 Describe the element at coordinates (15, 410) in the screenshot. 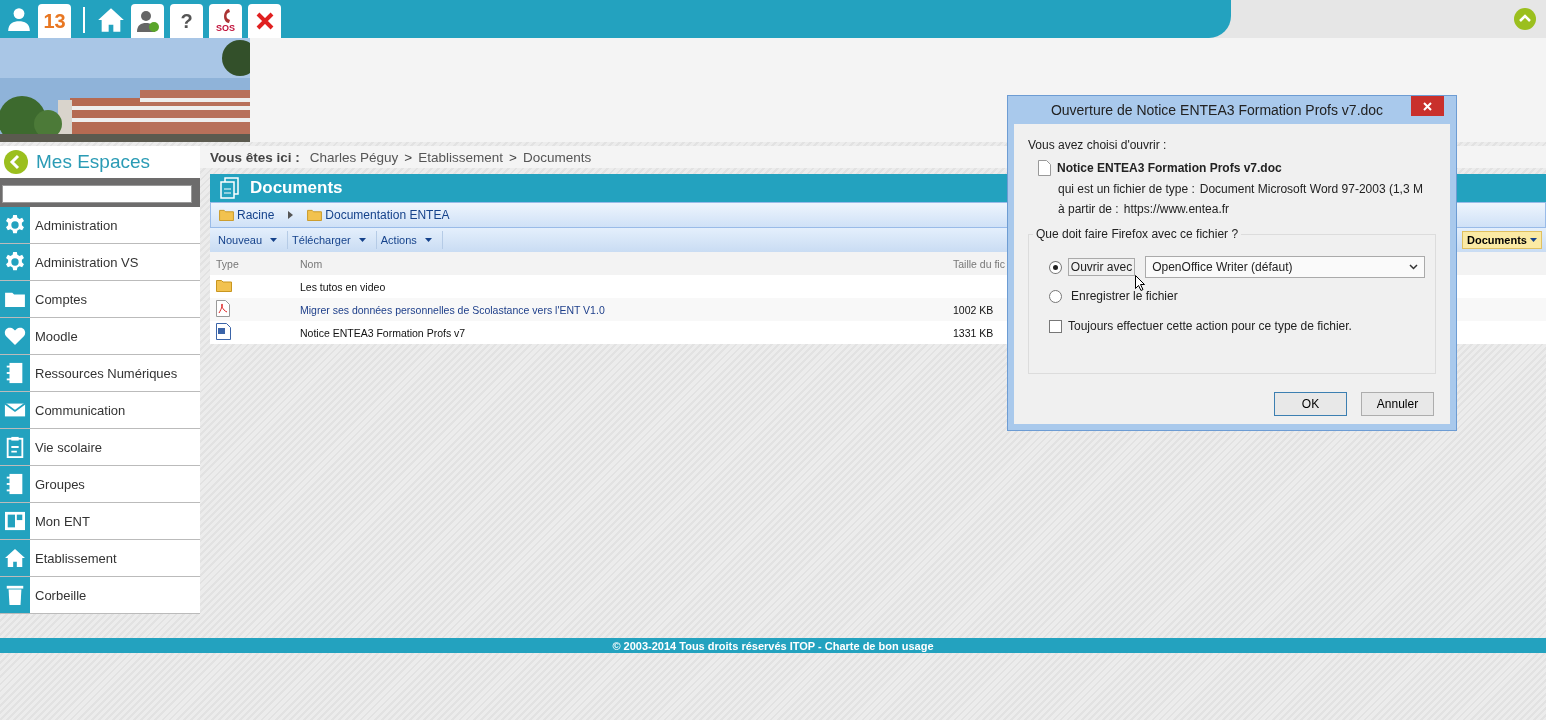

I see `envelope-icon` at that location.